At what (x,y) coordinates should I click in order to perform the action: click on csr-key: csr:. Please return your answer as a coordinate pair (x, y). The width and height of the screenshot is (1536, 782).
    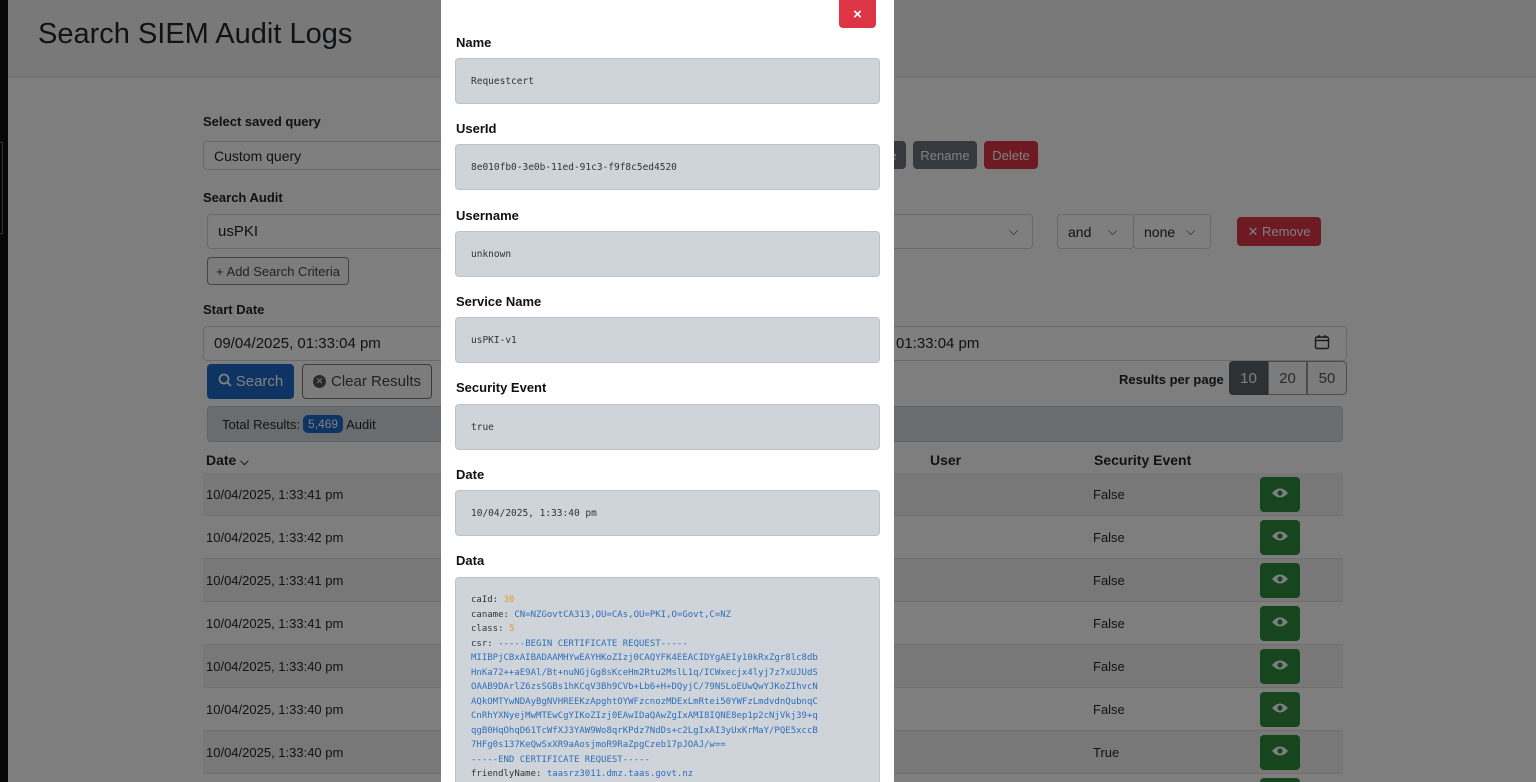
    Looking at the image, I should click on (482, 643).